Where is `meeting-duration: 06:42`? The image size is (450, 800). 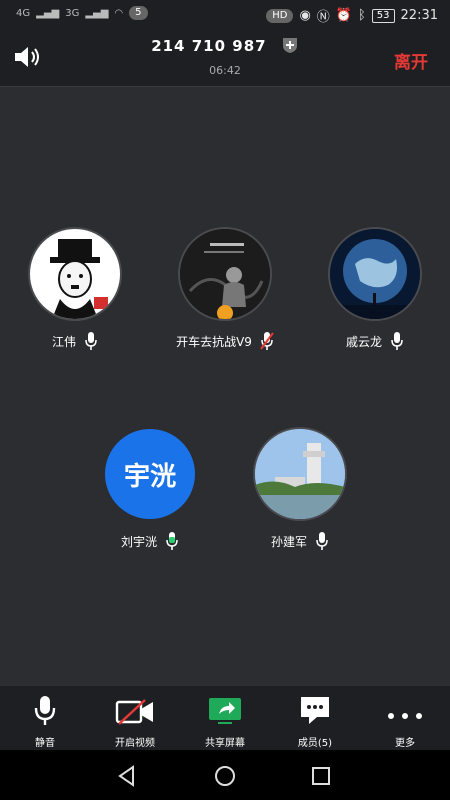
meeting-duration: 06:42 is located at coordinates (225, 70).